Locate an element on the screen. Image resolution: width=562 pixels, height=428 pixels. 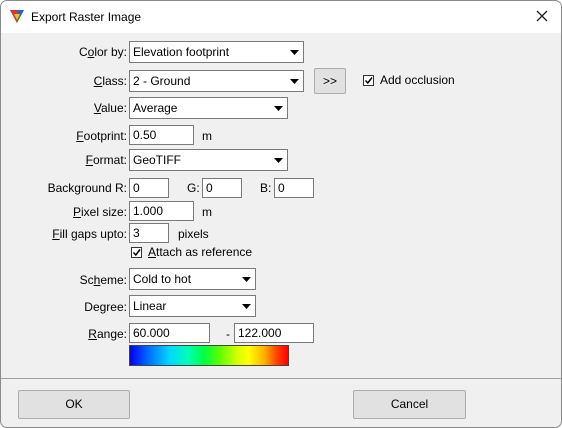
close-icon is located at coordinates (542, 16).